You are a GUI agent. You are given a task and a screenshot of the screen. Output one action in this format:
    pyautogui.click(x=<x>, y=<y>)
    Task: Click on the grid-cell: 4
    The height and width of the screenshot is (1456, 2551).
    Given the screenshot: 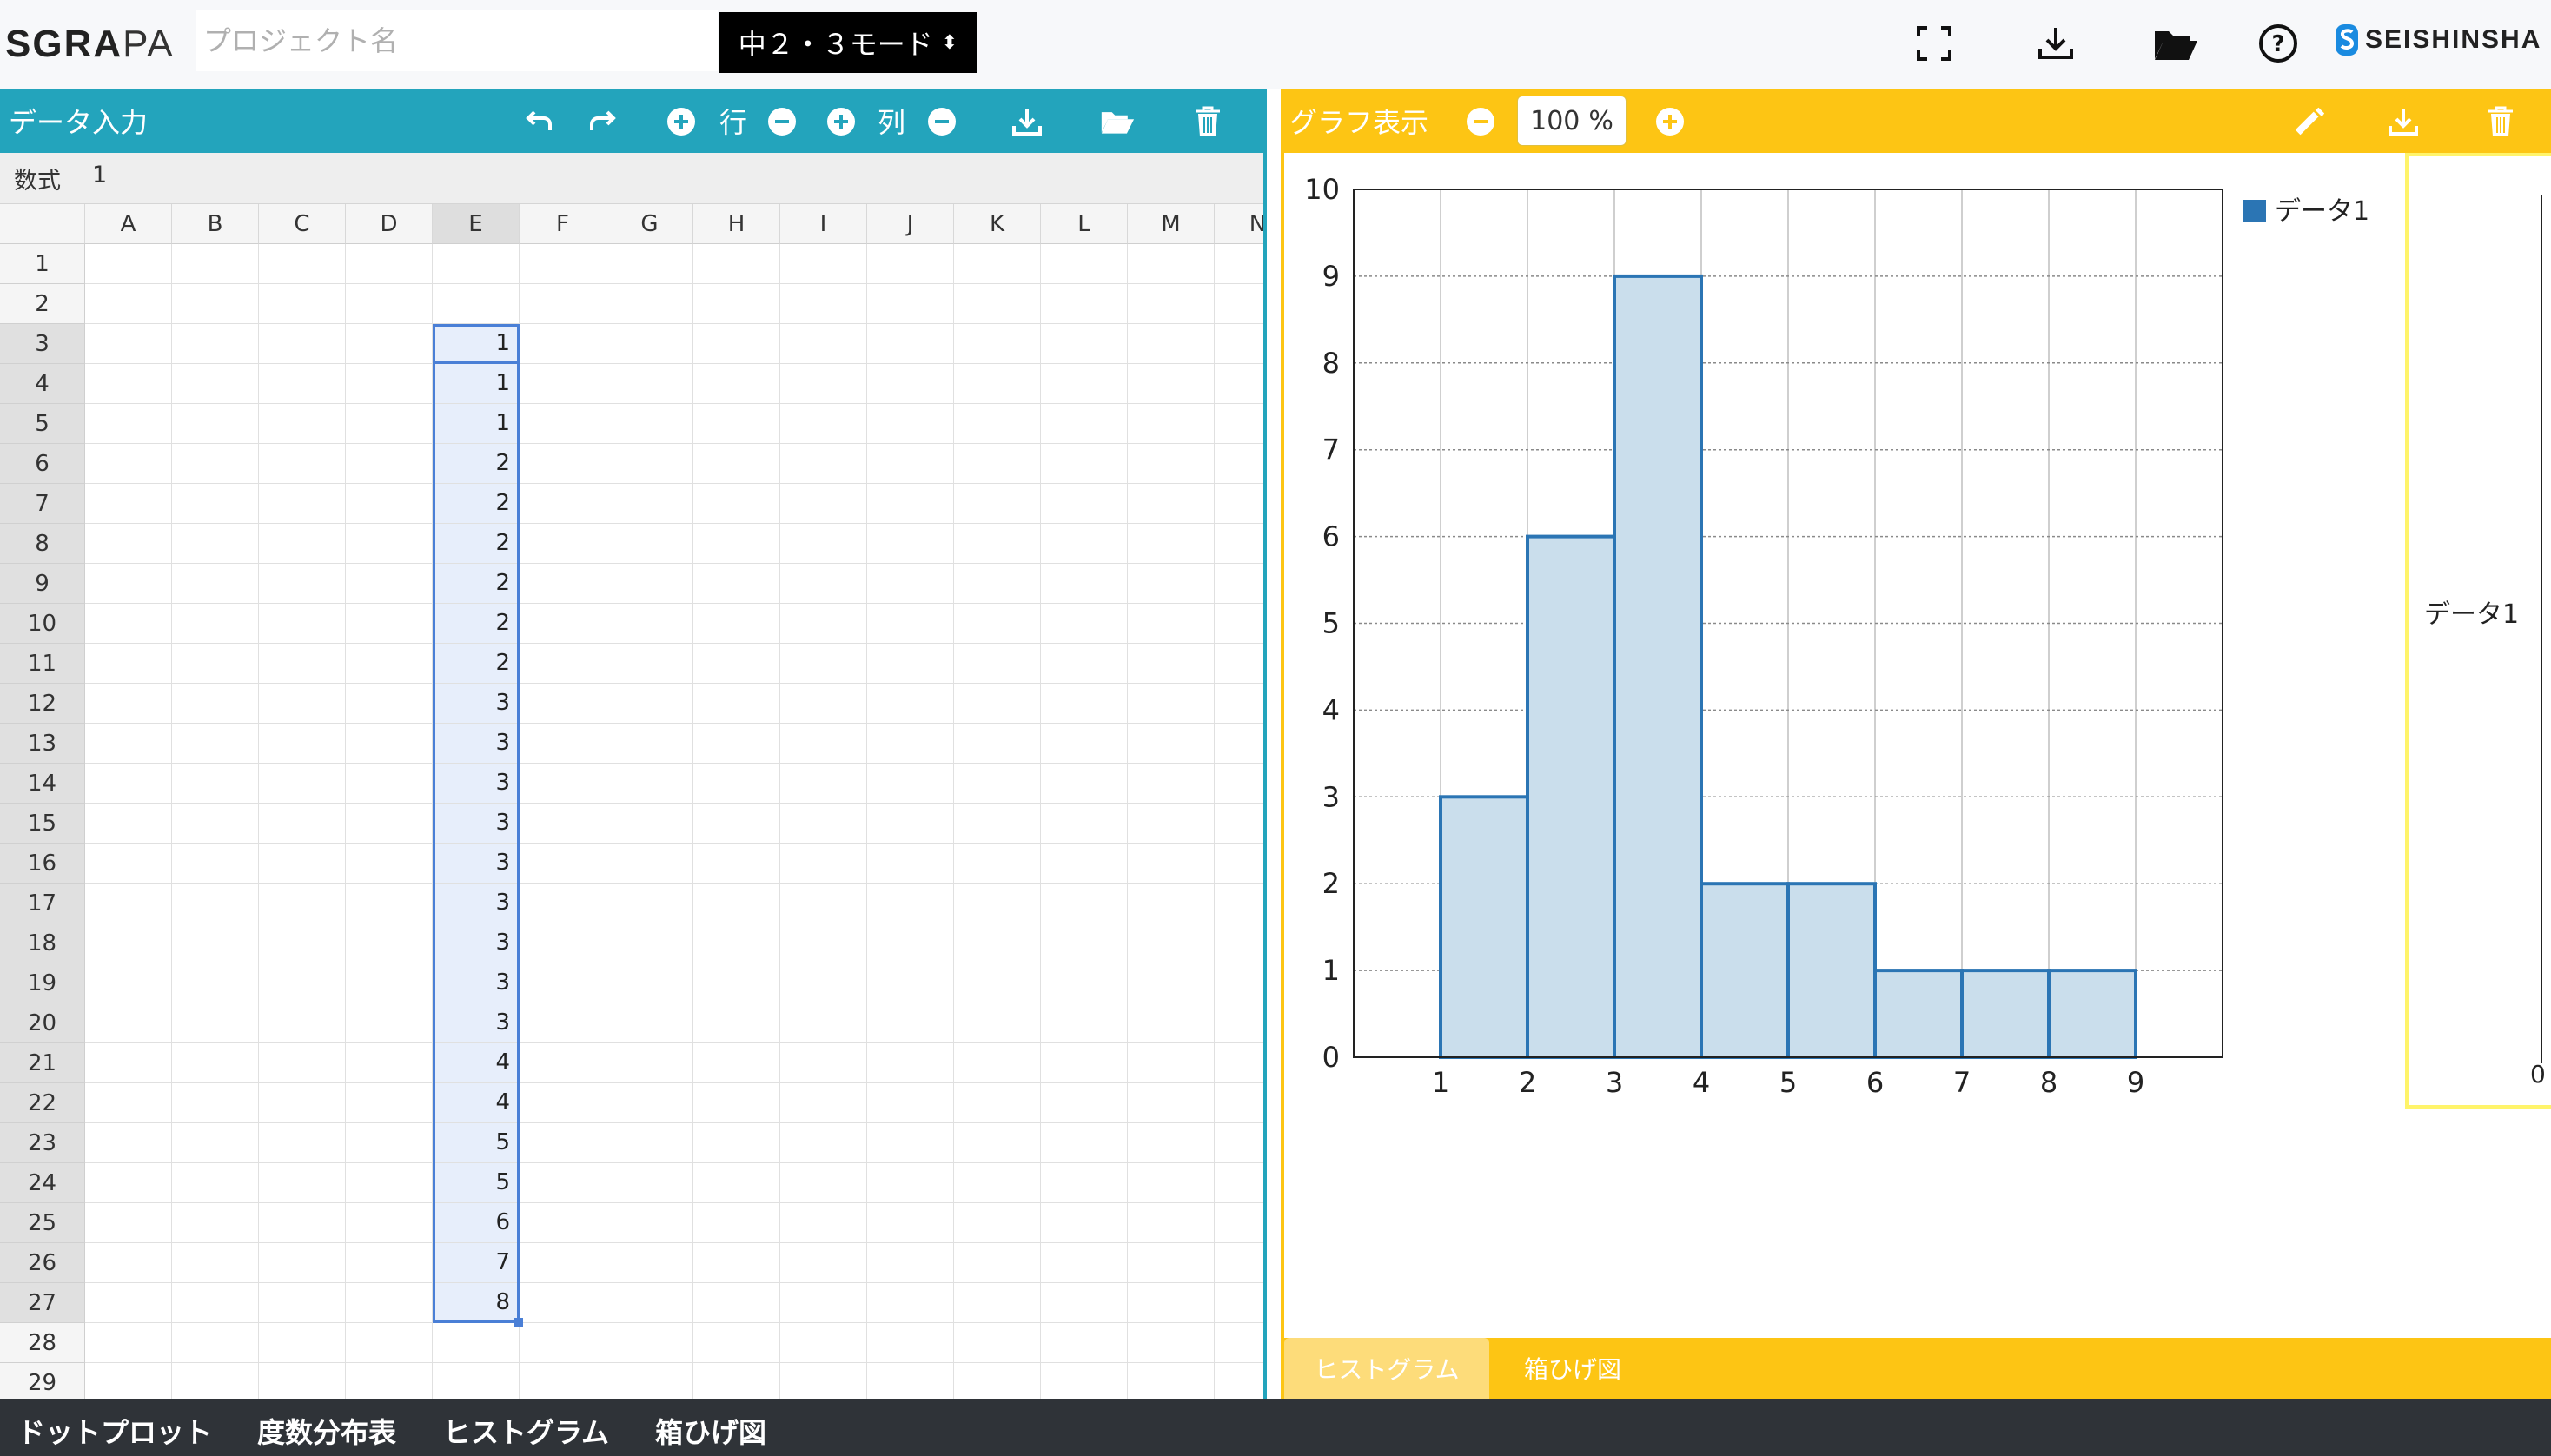 What is the action you would take?
    pyautogui.click(x=476, y=1063)
    